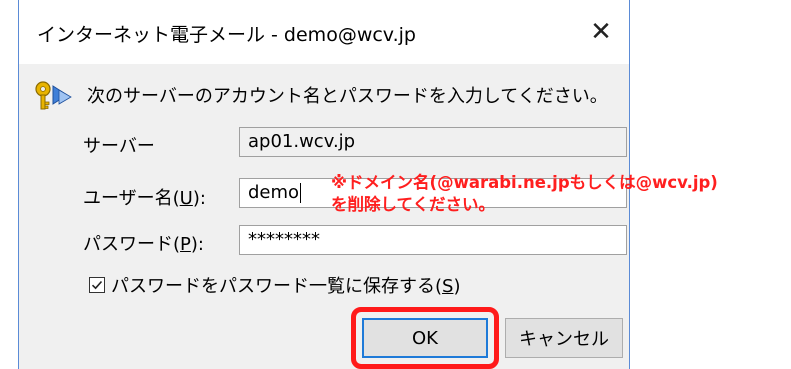 Image resolution: width=791 pixels, height=369 pixels. I want to click on prompt-row: 次のサーバーのアカウント名とパスワードを入力してください。, so click(320, 95).